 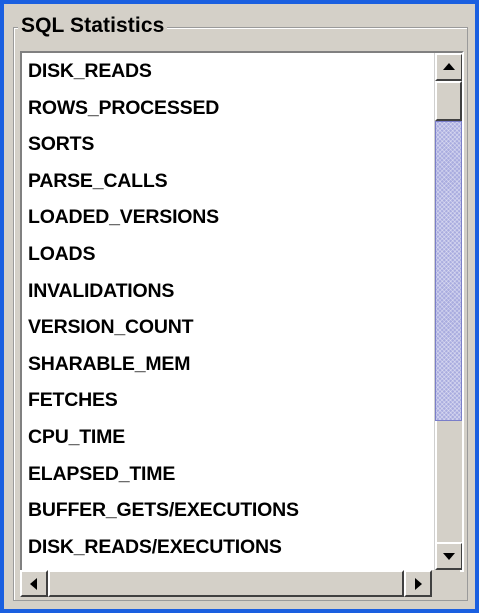 I want to click on scroll-left-button, so click(x=34, y=583).